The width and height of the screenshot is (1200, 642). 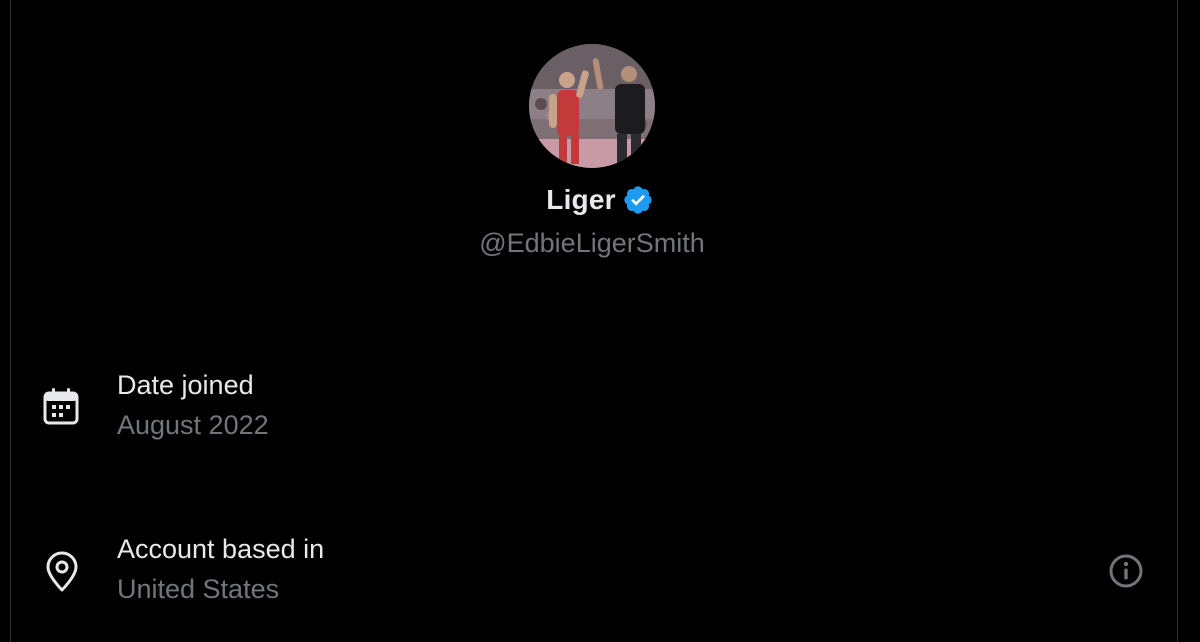 What do you see at coordinates (592, 243) in the screenshot?
I see `profile-handle: @EdbieLigerSmith` at bounding box center [592, 243].